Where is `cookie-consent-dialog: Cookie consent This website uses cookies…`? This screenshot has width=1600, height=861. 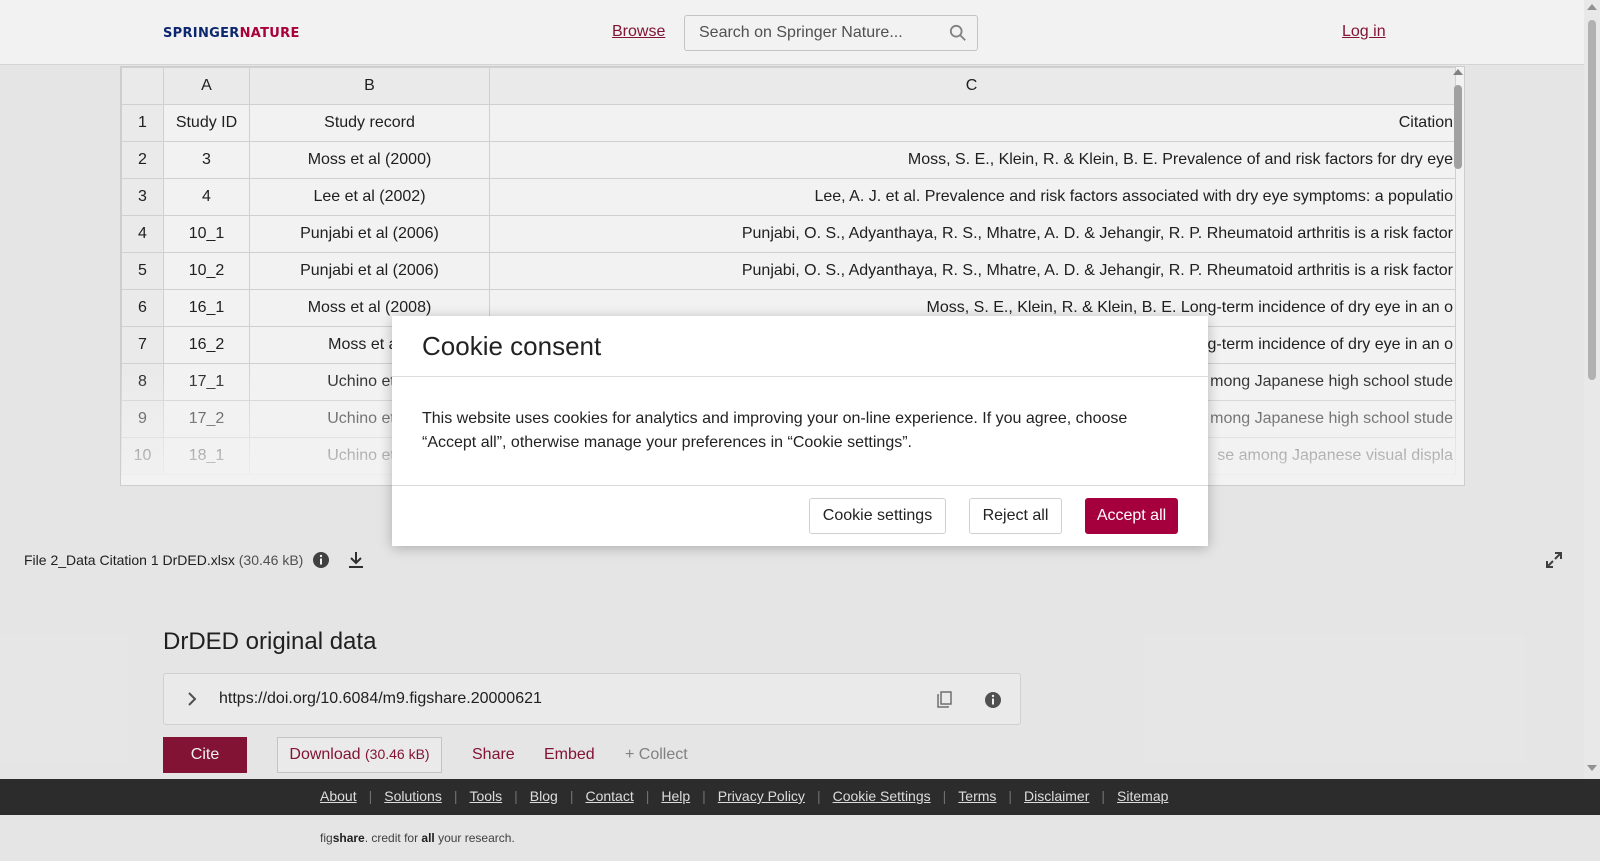 cookie-consent-dialog: Cookie consent This website uses cookies… is located at coordinates (800, 431).